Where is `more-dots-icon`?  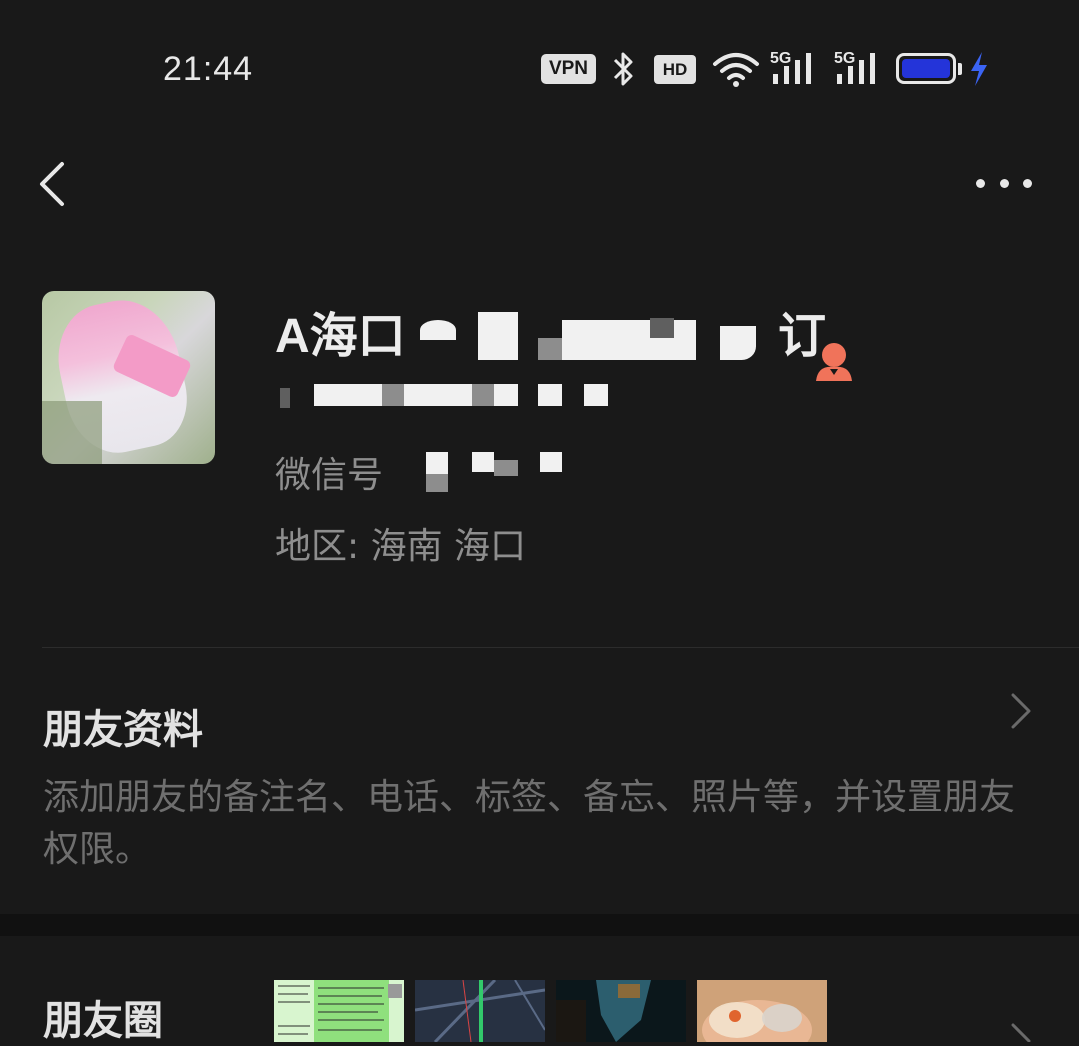
more-dots-icon is located at coordinates (1004, 183).